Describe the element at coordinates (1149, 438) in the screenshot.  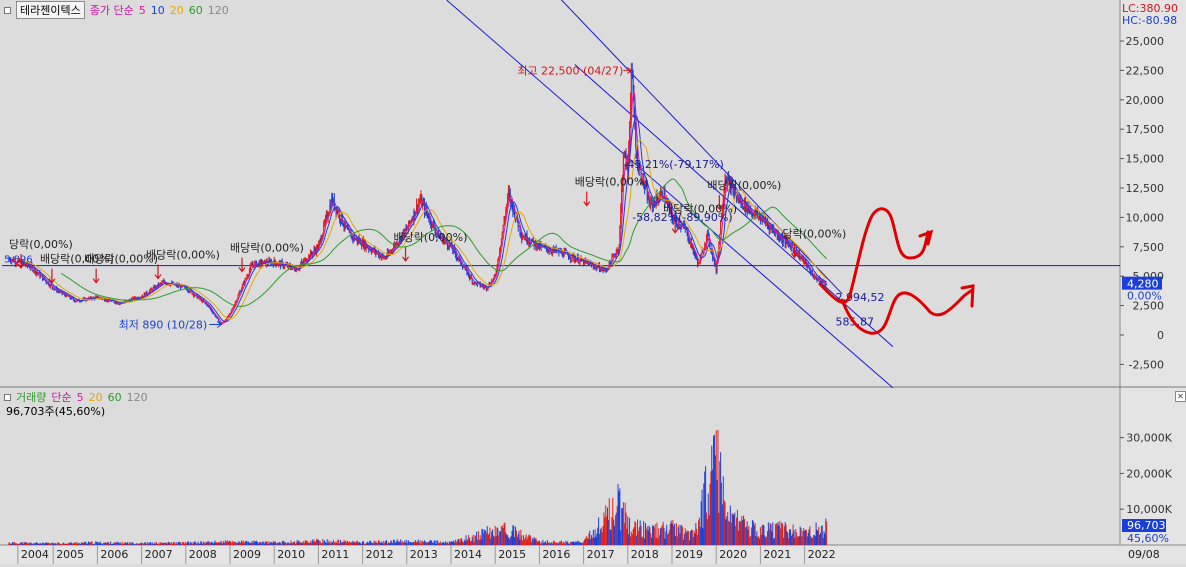
I see `volume-tick-label: 30,000K` at that location.